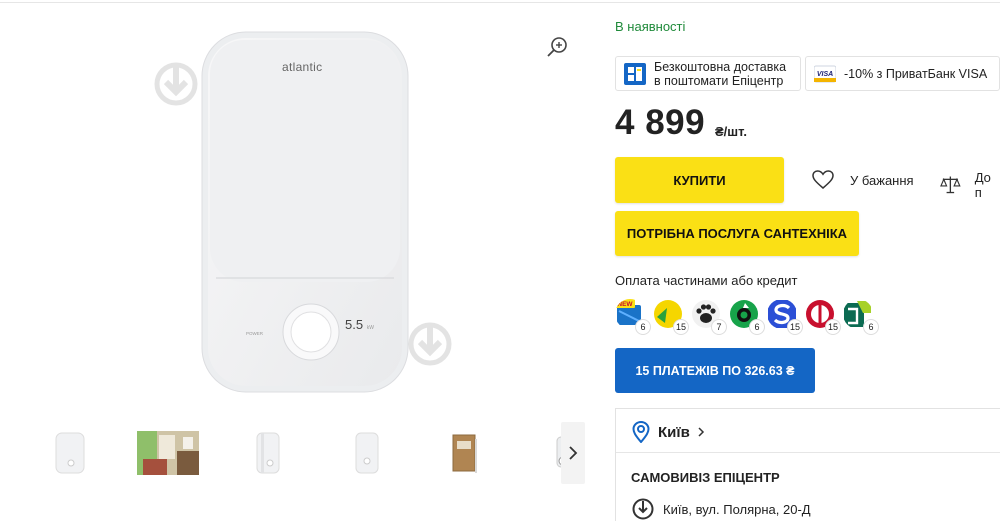 This screenshot has width=1000, height=521. What do you see at coordinates (625, 304) in the screenshot?
I see `svg-text: NEW` at bounding box center [625, 304].